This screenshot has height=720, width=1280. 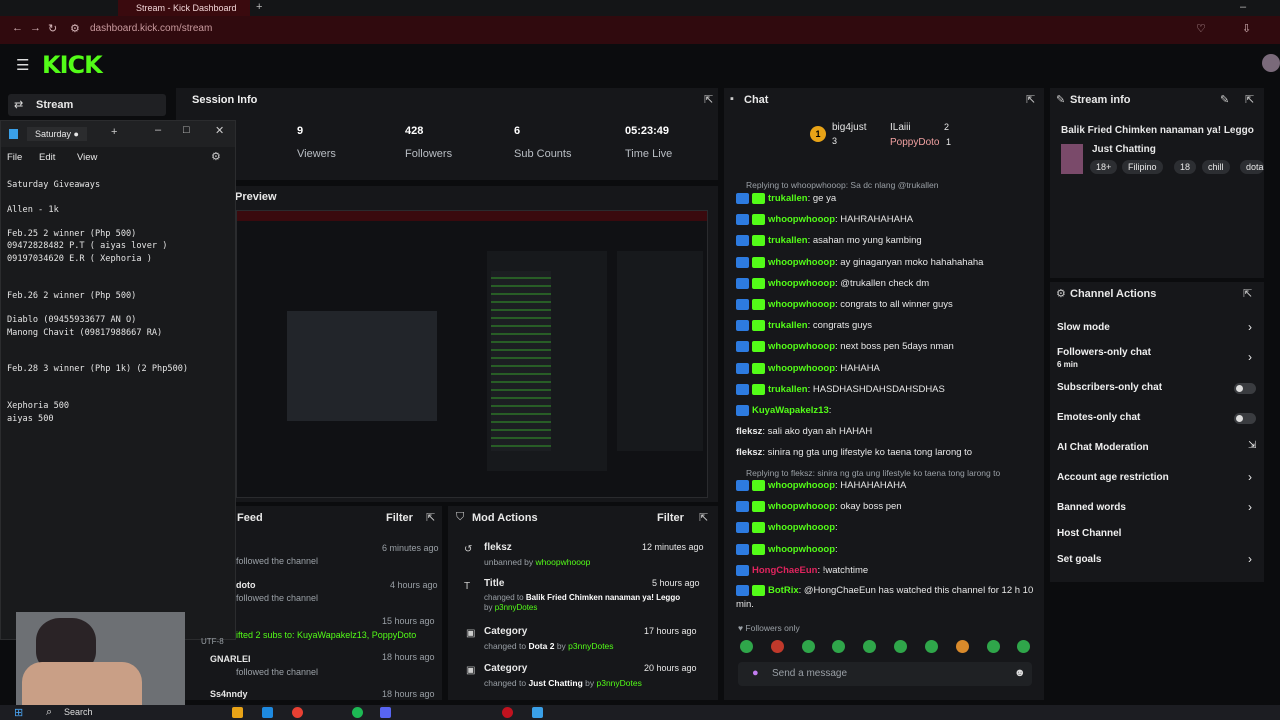 I want to click on top-gifter-name: PoppyDoto, so click(x=914, y=142).